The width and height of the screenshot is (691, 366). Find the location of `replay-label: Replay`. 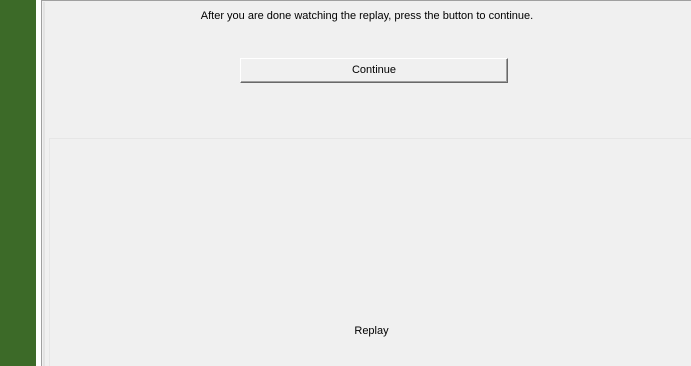

replay-label: Replay is located at coordinates (371, 331).